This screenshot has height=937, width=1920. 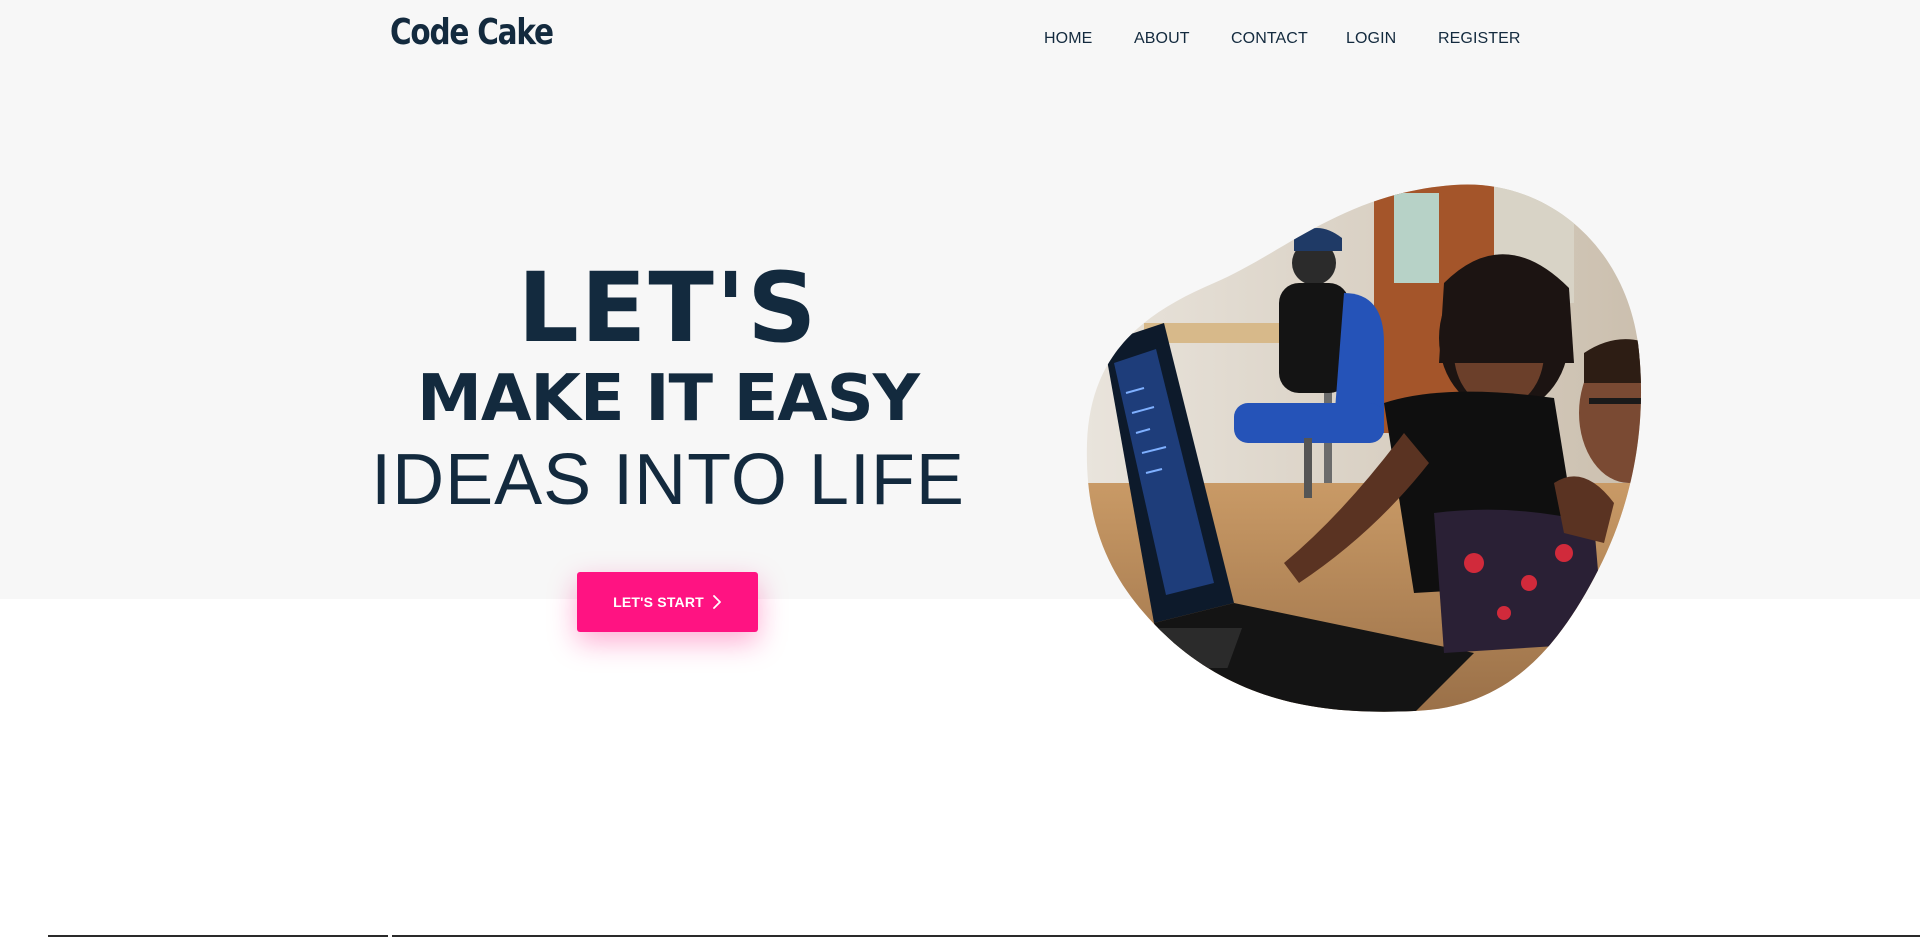 I want to click on hero-headline: LET'S MAKE IT EASY IDEAS INTO LIFE, so click(x=668, y=389).